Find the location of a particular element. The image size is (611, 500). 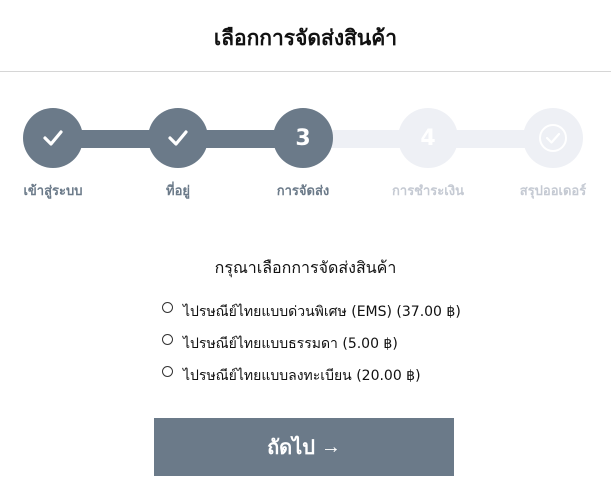

step-circle-summary is located at coordinates (553, 138).